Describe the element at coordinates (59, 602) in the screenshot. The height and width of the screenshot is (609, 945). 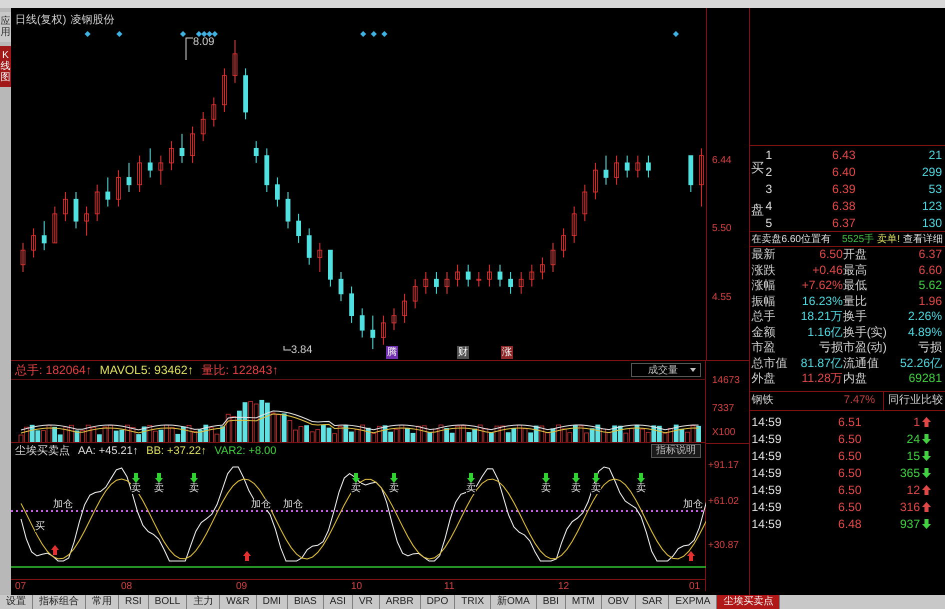
I see `indicator-tab: 指标组合` at that location.